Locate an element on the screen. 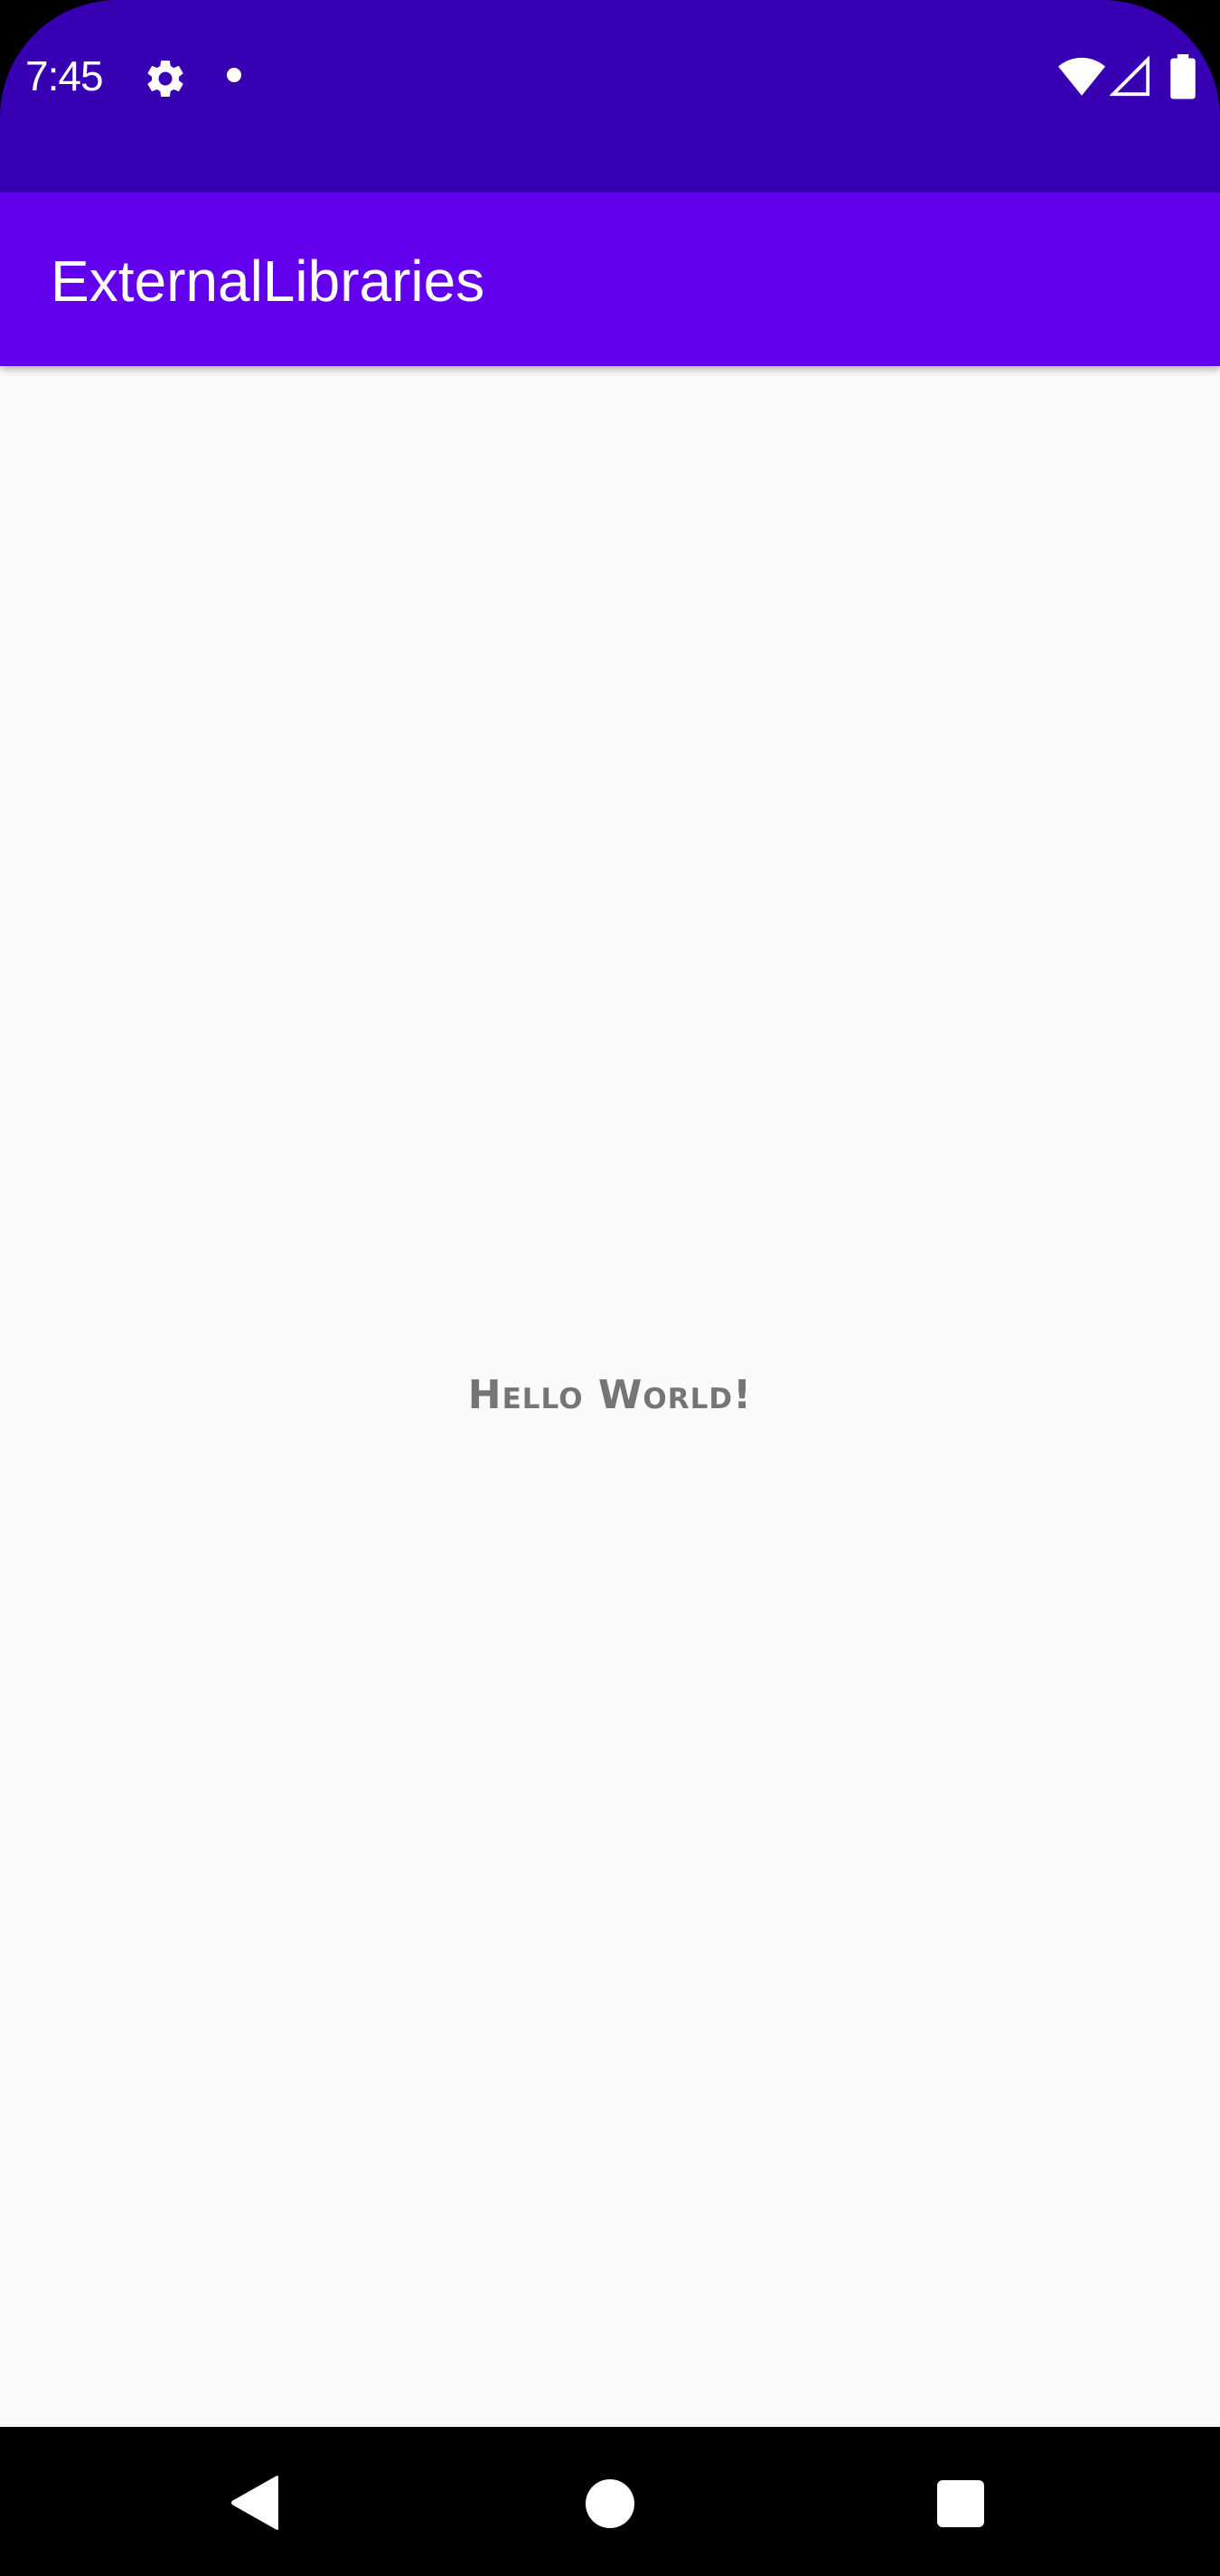  app-title: ExternalLibraries is located at coordinates (268, 281).